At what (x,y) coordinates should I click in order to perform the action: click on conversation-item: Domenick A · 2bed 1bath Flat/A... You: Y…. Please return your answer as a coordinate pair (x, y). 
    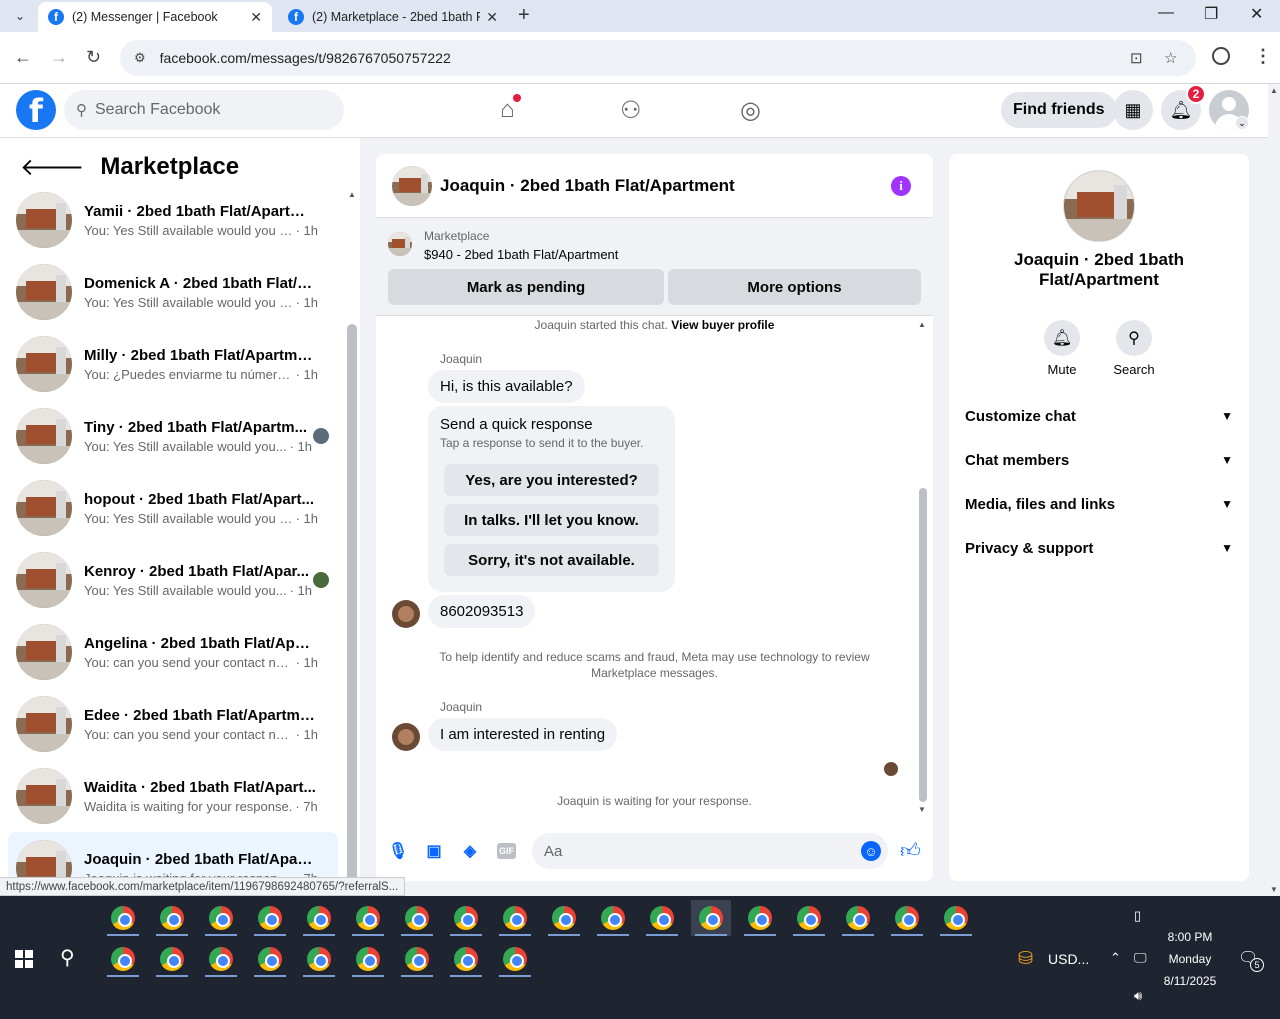
    Looking at the image, I should click on (173, 292).